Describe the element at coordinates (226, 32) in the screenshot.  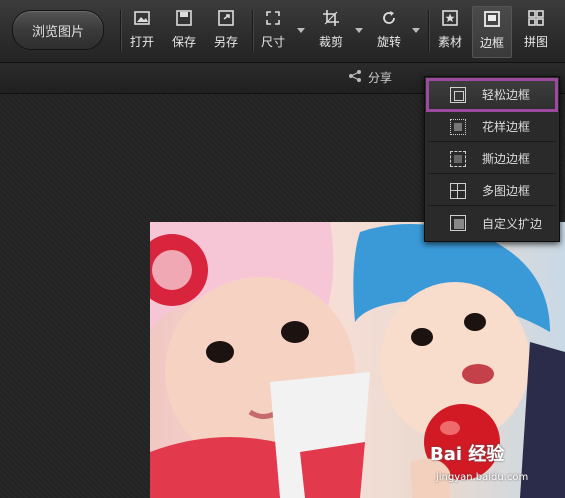
I see `save-as-button: 另存` at that location.